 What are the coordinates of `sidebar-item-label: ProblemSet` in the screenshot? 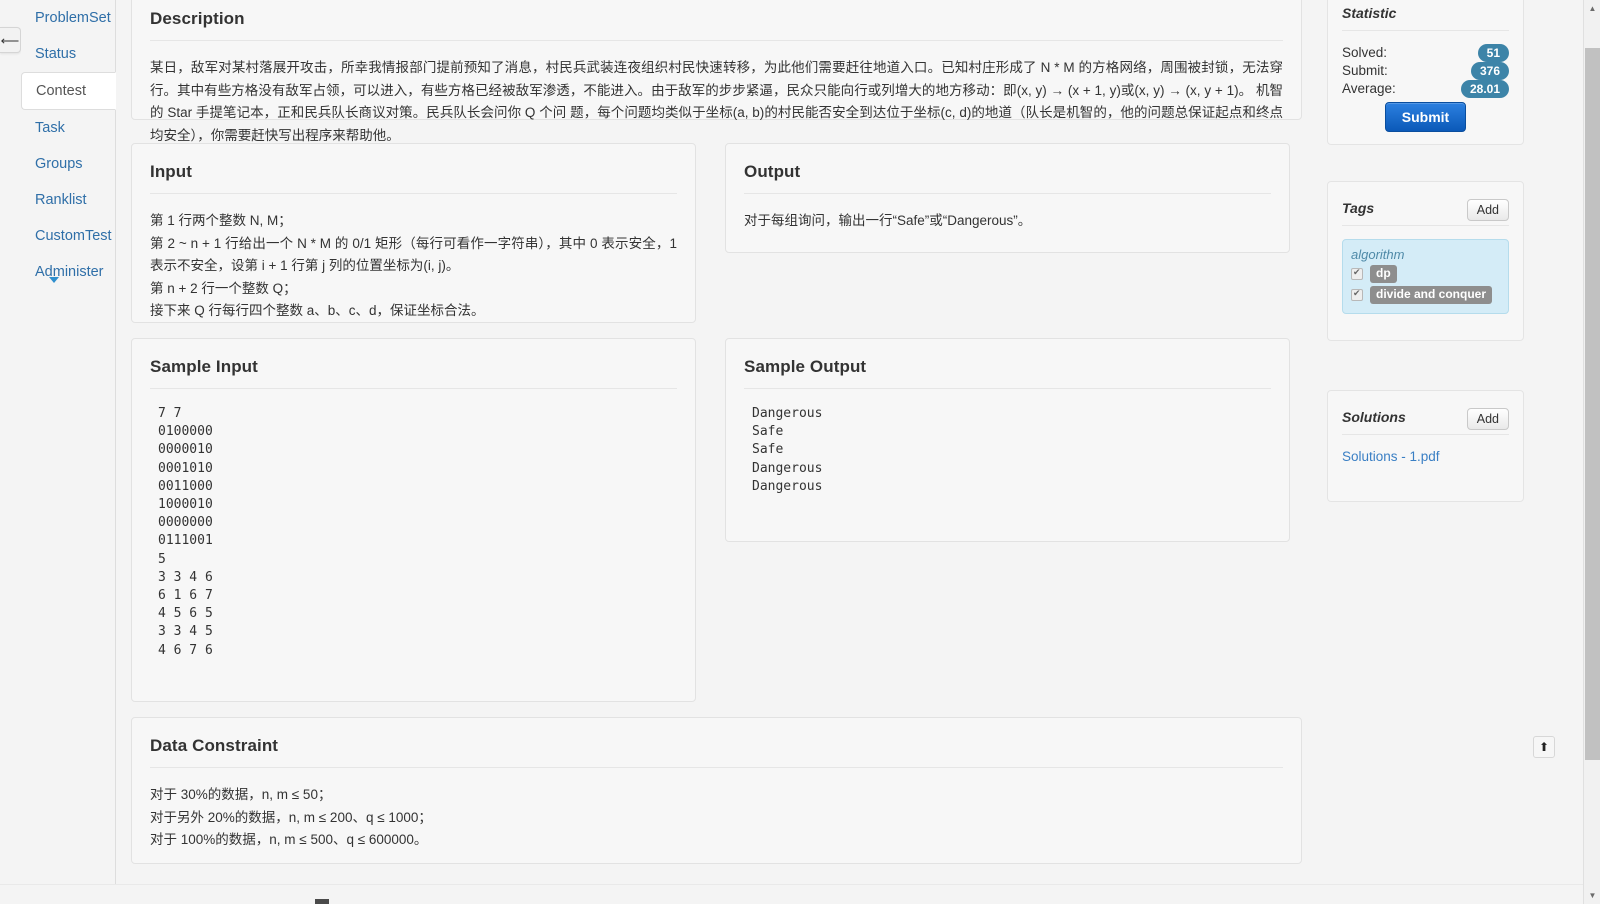 It's located at (73, 18).